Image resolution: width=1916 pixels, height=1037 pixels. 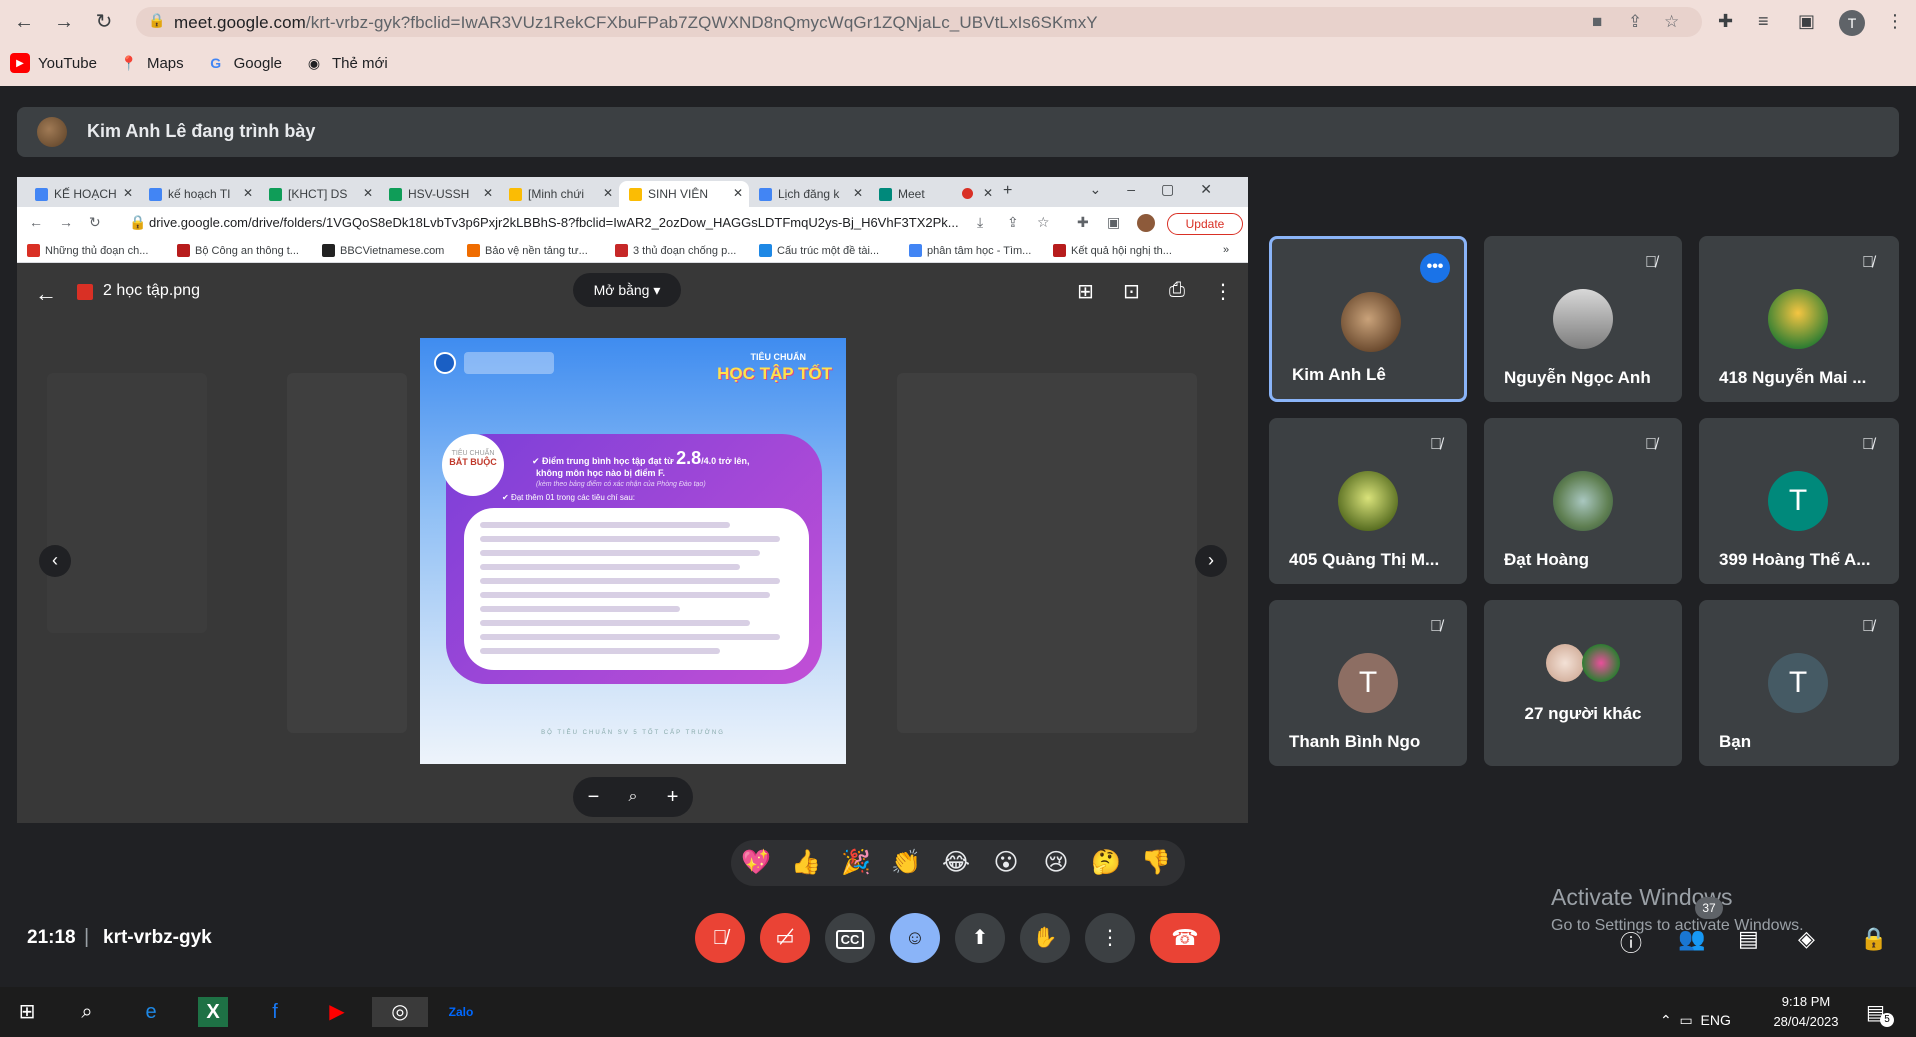 I want to click on media-icon: ≡, so click(x=1763, y=21).